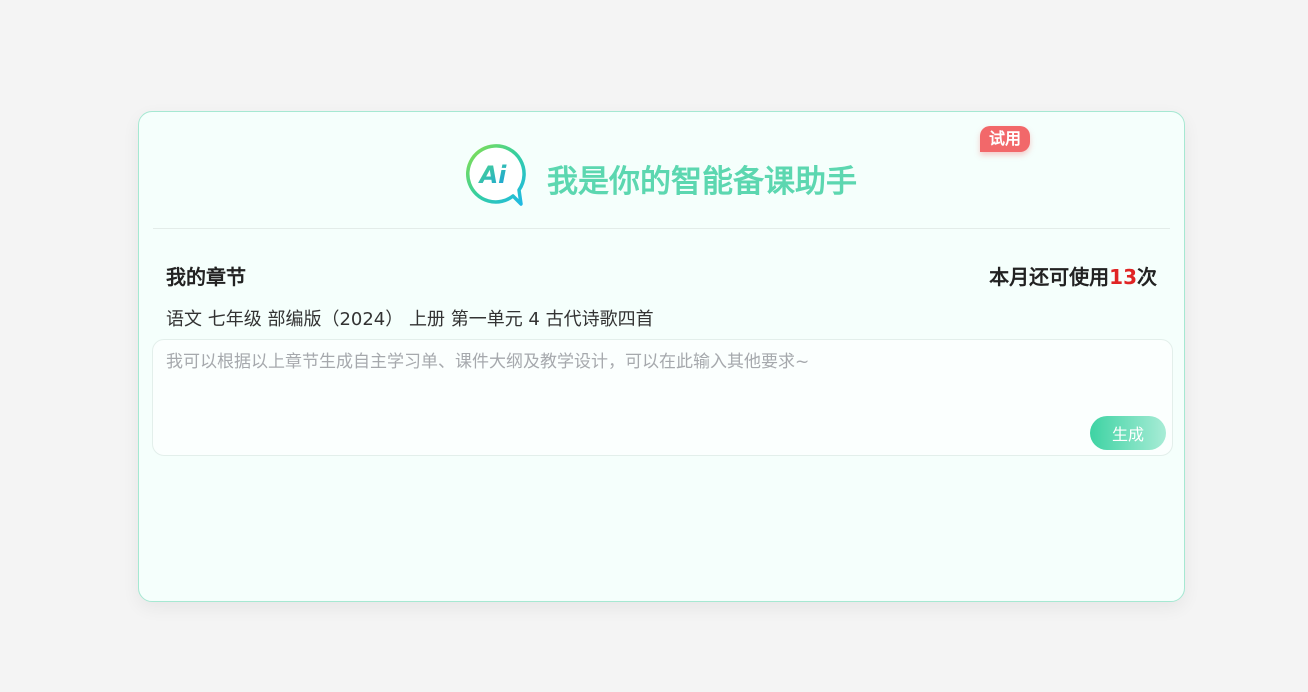  I want to click on chapter-path: 语文 七年级 部编版（2024） 上册 第一单元 4 古代诗歌四首, so click(410, 319).